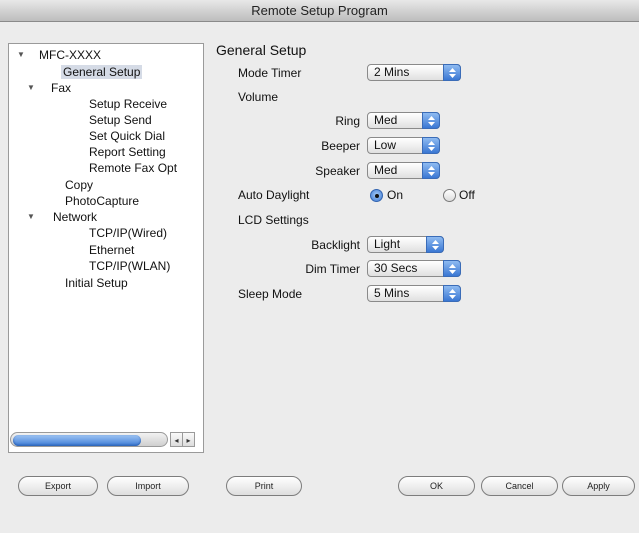  Describe the element at coordinates (405, 244) in the screenshot. I see `backlight-select: Light` at that location.